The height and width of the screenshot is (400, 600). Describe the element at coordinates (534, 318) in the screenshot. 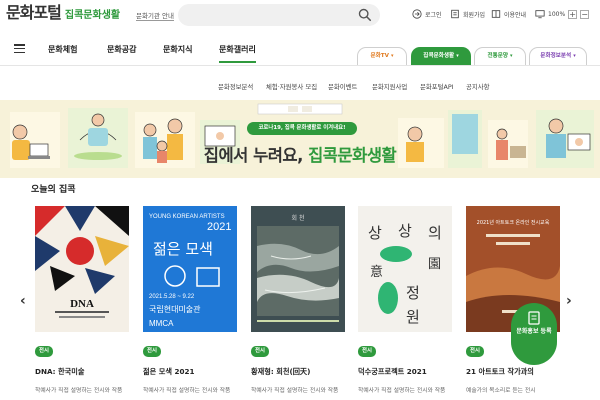

I see `document-icon` at that location.